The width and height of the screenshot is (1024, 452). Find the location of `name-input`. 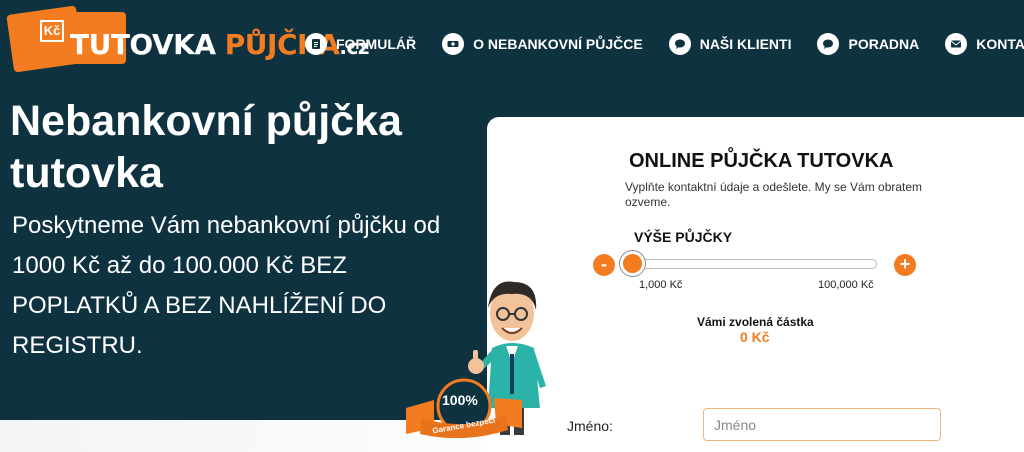

name-input is located at coordinates (822, 424).